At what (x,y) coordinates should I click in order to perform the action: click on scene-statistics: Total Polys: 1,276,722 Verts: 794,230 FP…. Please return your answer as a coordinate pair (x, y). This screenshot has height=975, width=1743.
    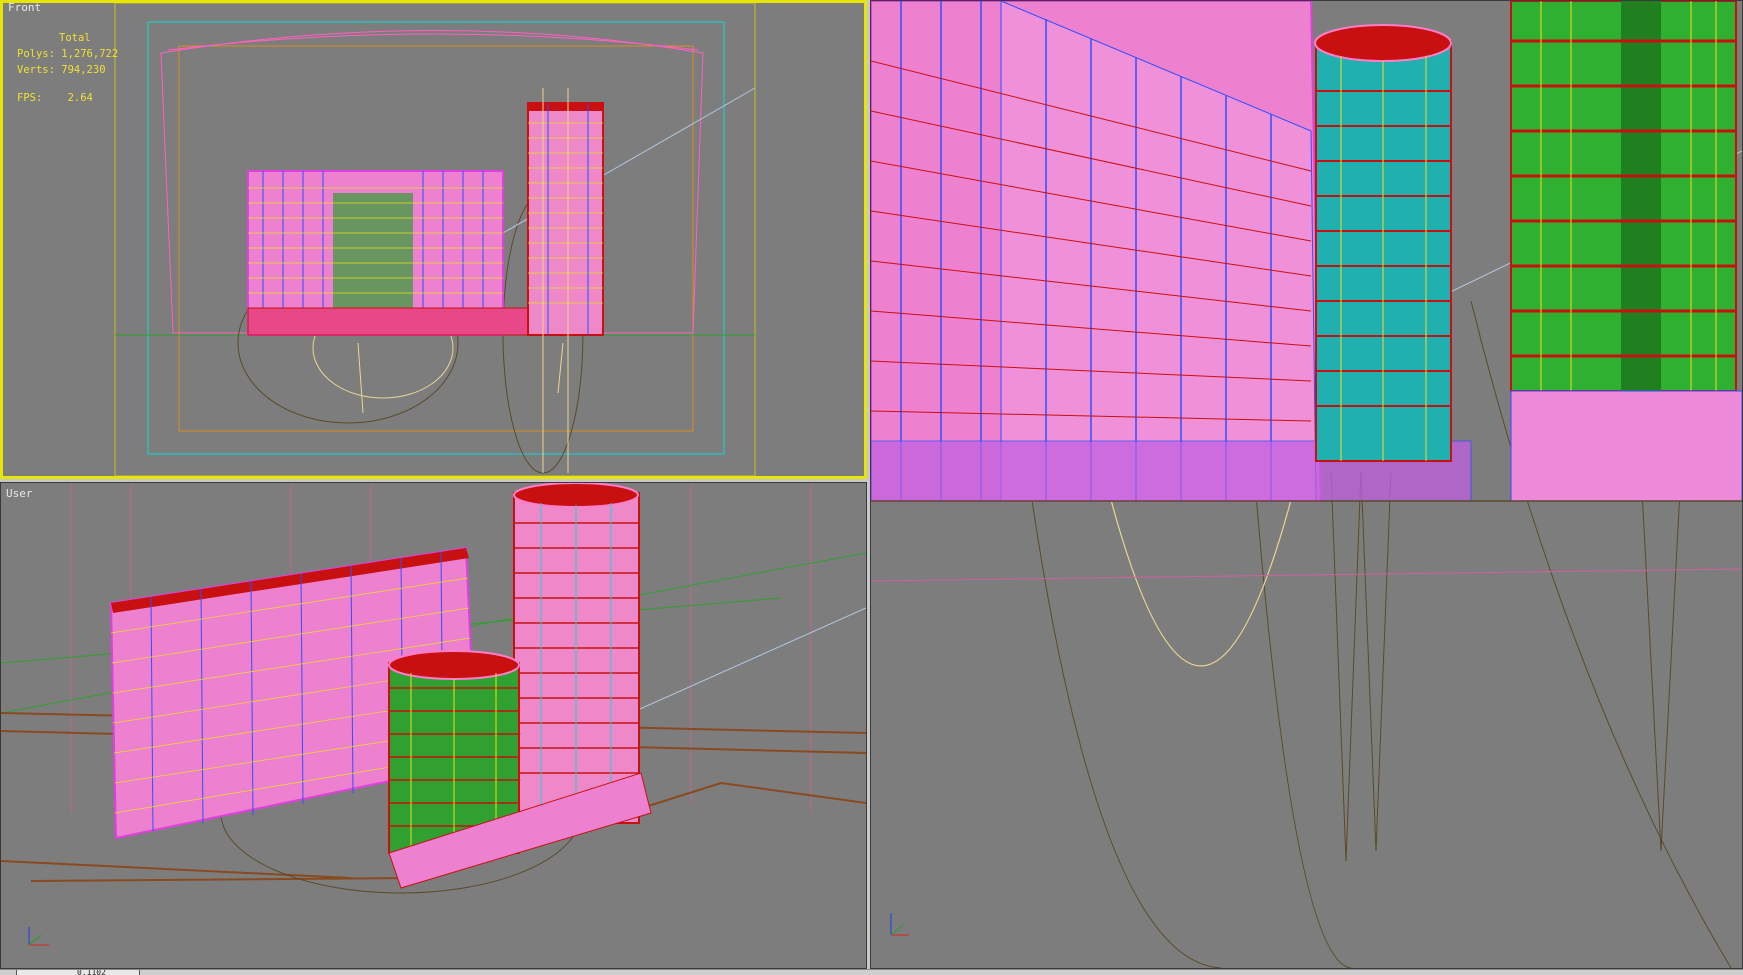
    Looking at the image, I should click on (67, 68).